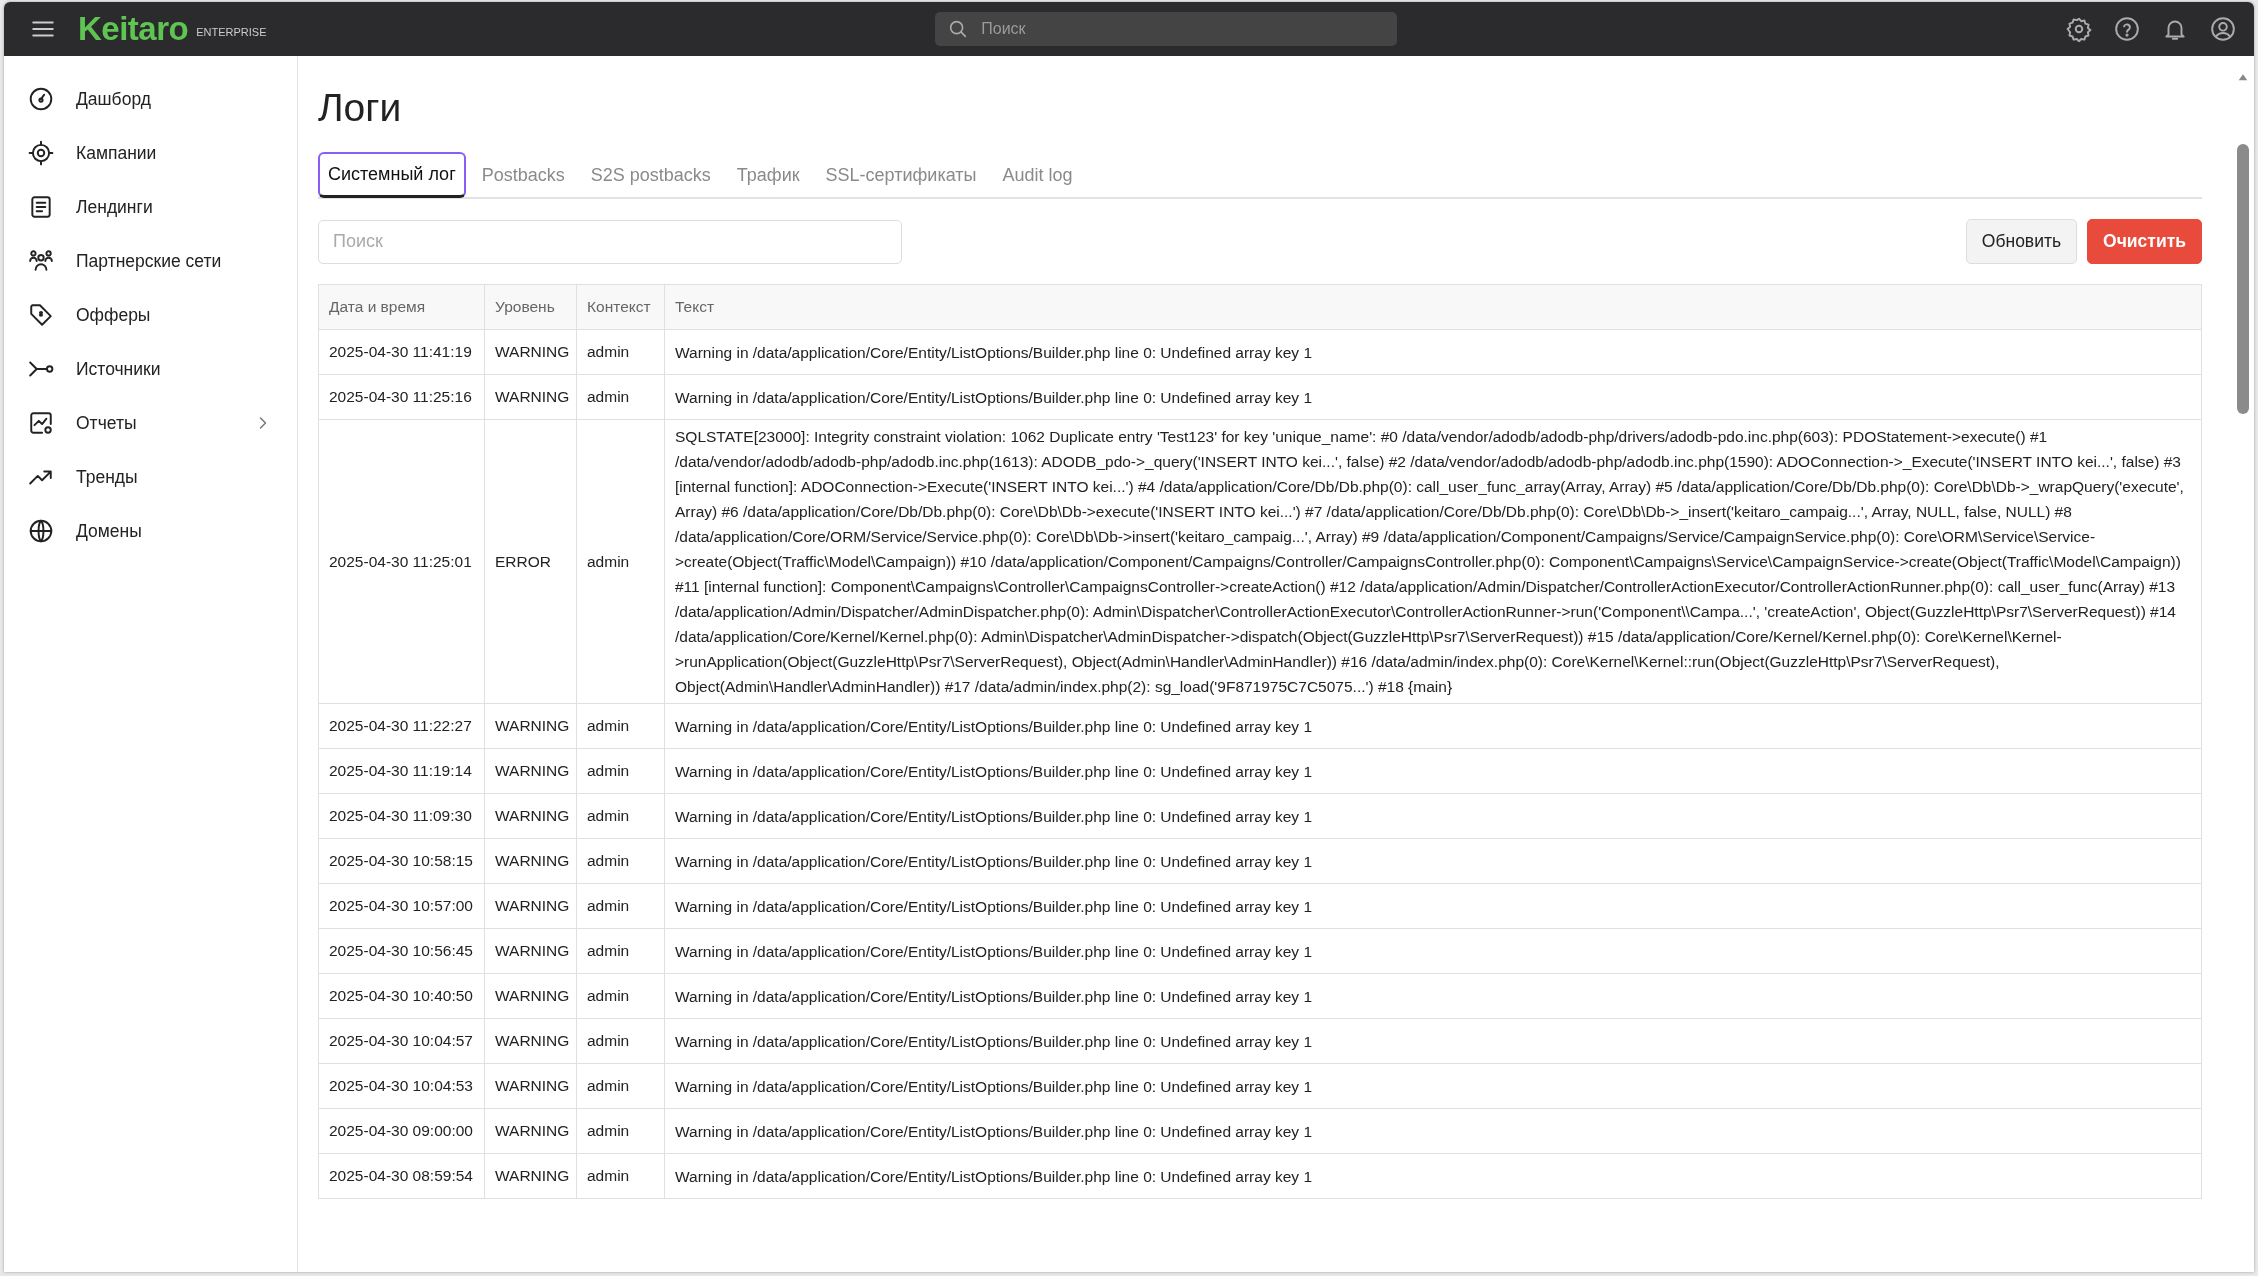 Image resolution: width=2258 pixels, height=1276 pixels. Describe the element at coordinates (401, 816) in the screenshot. I see `table-cell: 2025-04-30 11:09:30` at that location.